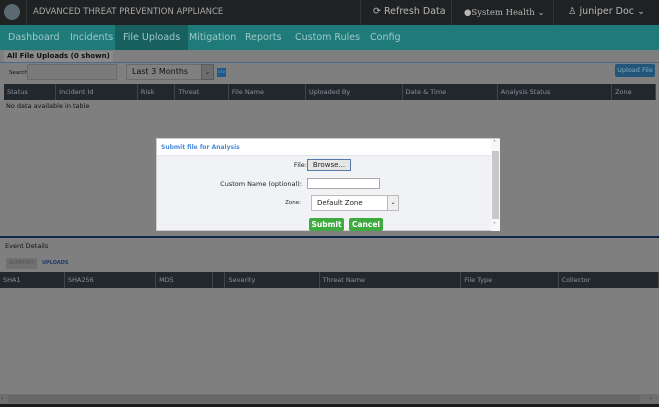 The width and height of the screenshot is (659, 407). What do you see at coordinates (34, 37) in the screenshot?
I see `nav-dashboard: Dashboard` at bounding box center [34, 37].